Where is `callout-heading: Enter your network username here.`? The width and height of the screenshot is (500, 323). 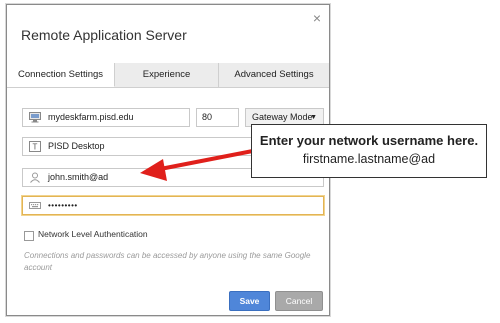 callout-heading: Enter your network username here. is located at coordinates (369, 140).